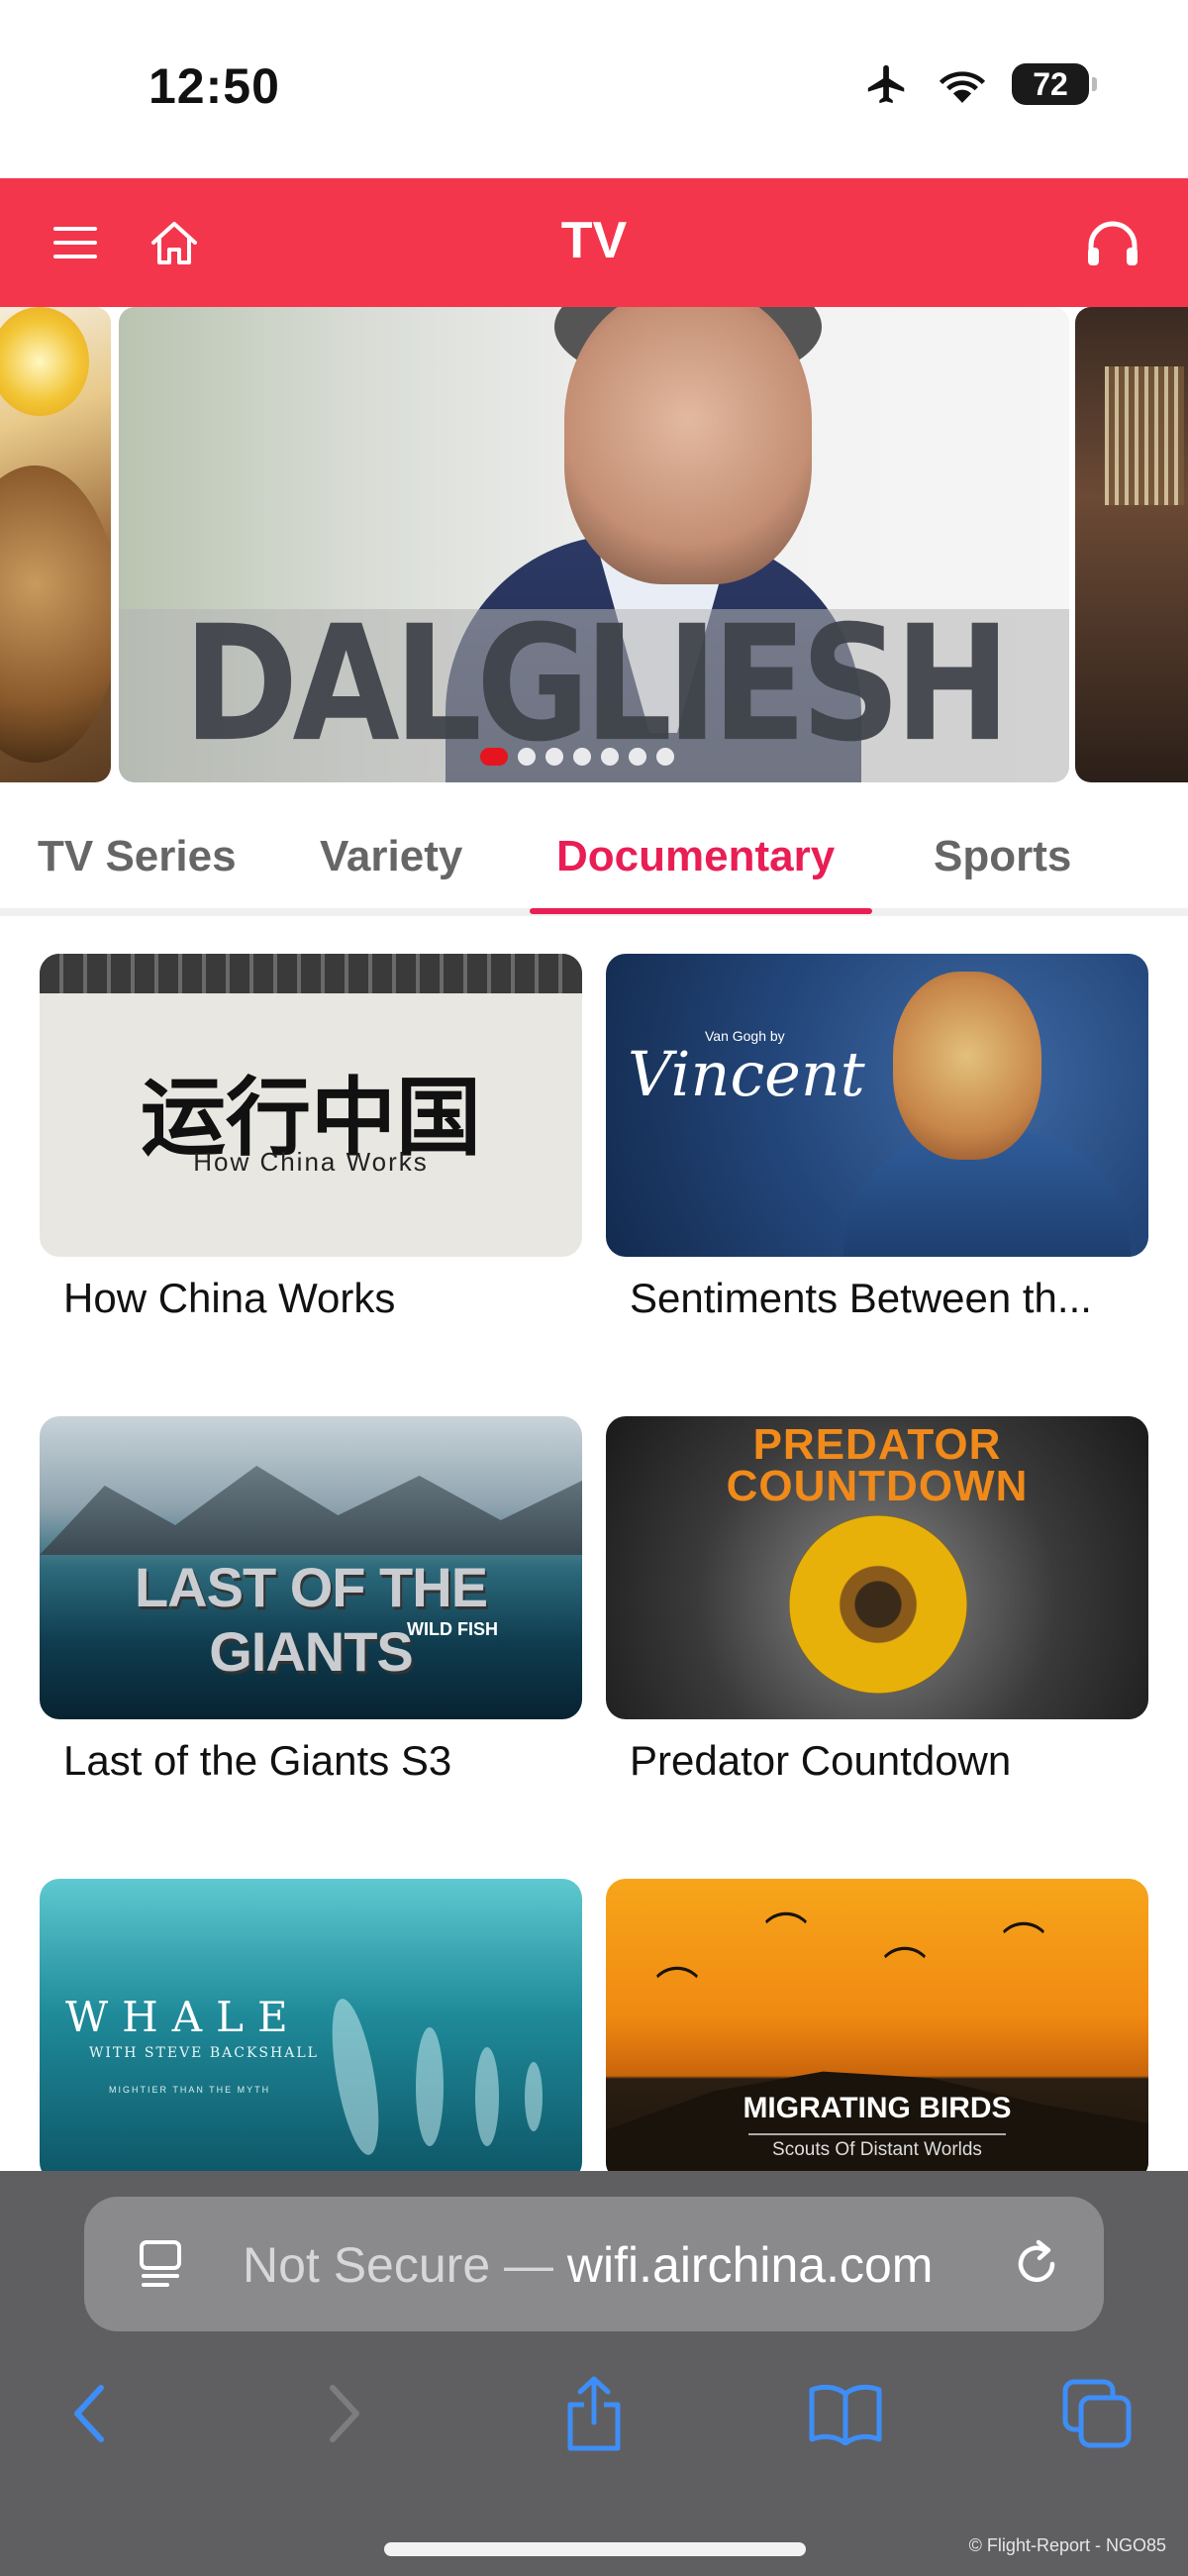 The height and width of the screenshot is (2576, 1188). I want to click on bookmarks-icon, so click(845, 2414).